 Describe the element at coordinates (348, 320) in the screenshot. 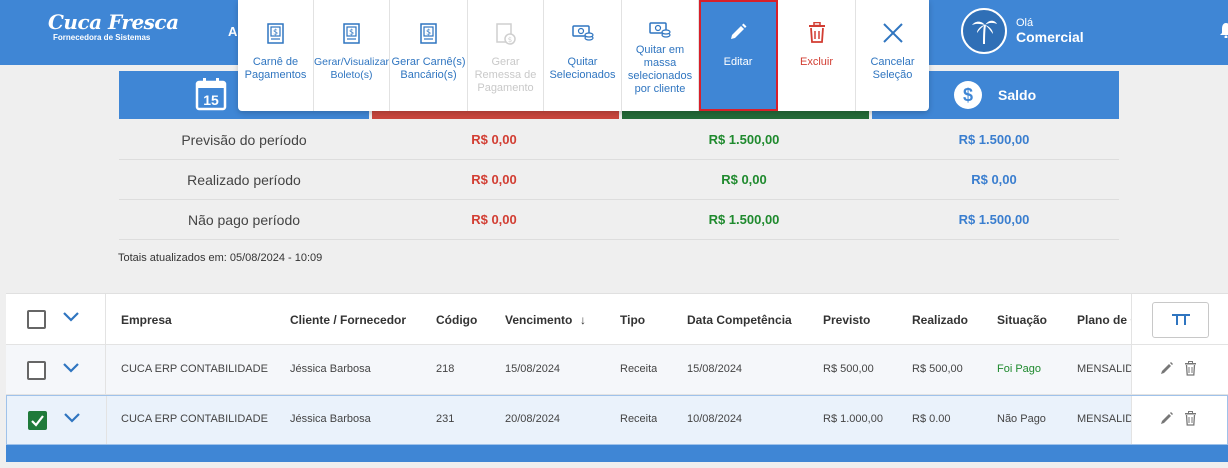

I see `col-cliente: Cliente / Fornecedor` at that location.